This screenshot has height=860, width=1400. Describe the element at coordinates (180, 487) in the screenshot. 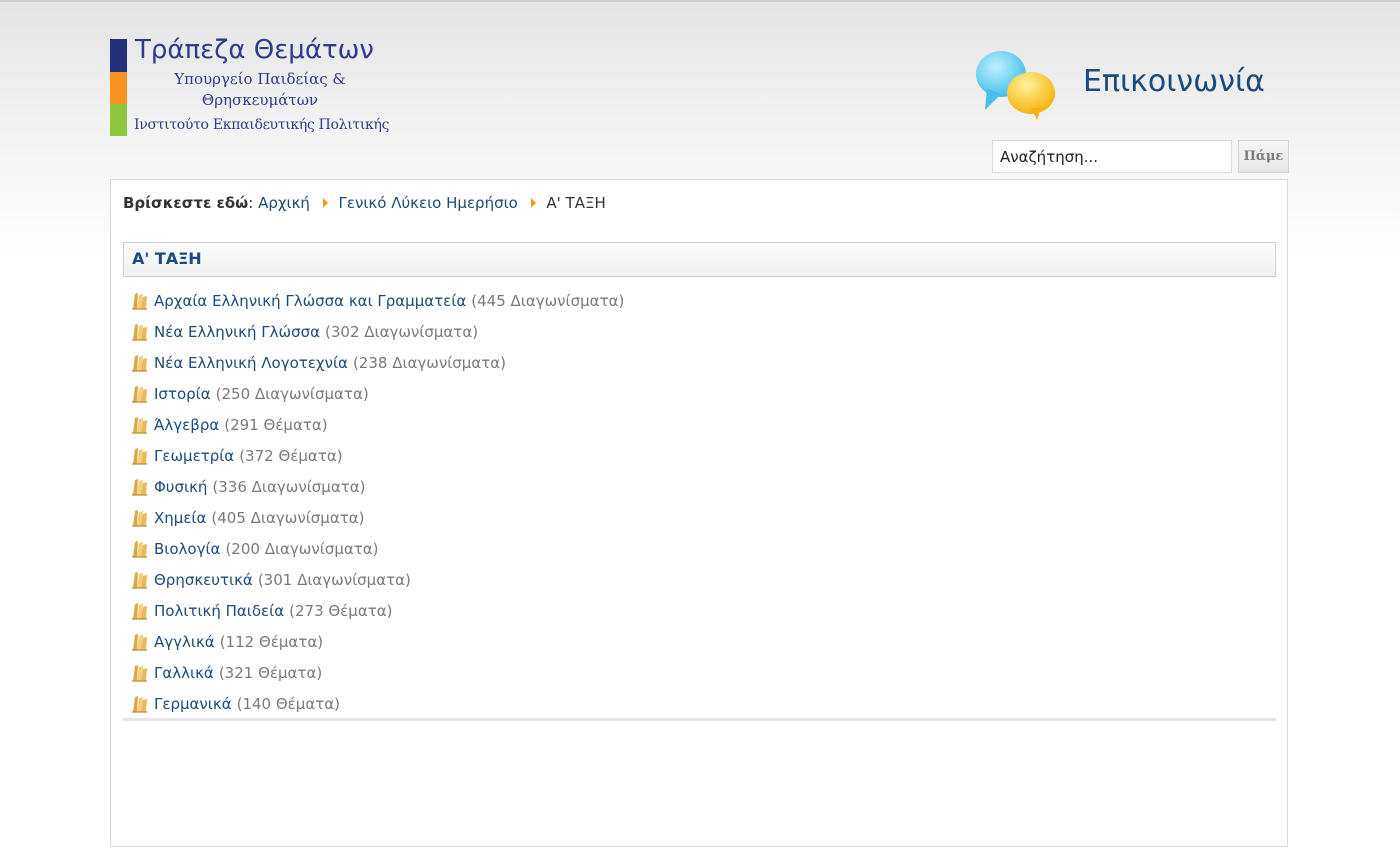

I see `subject-link: Φυσική` at that location.